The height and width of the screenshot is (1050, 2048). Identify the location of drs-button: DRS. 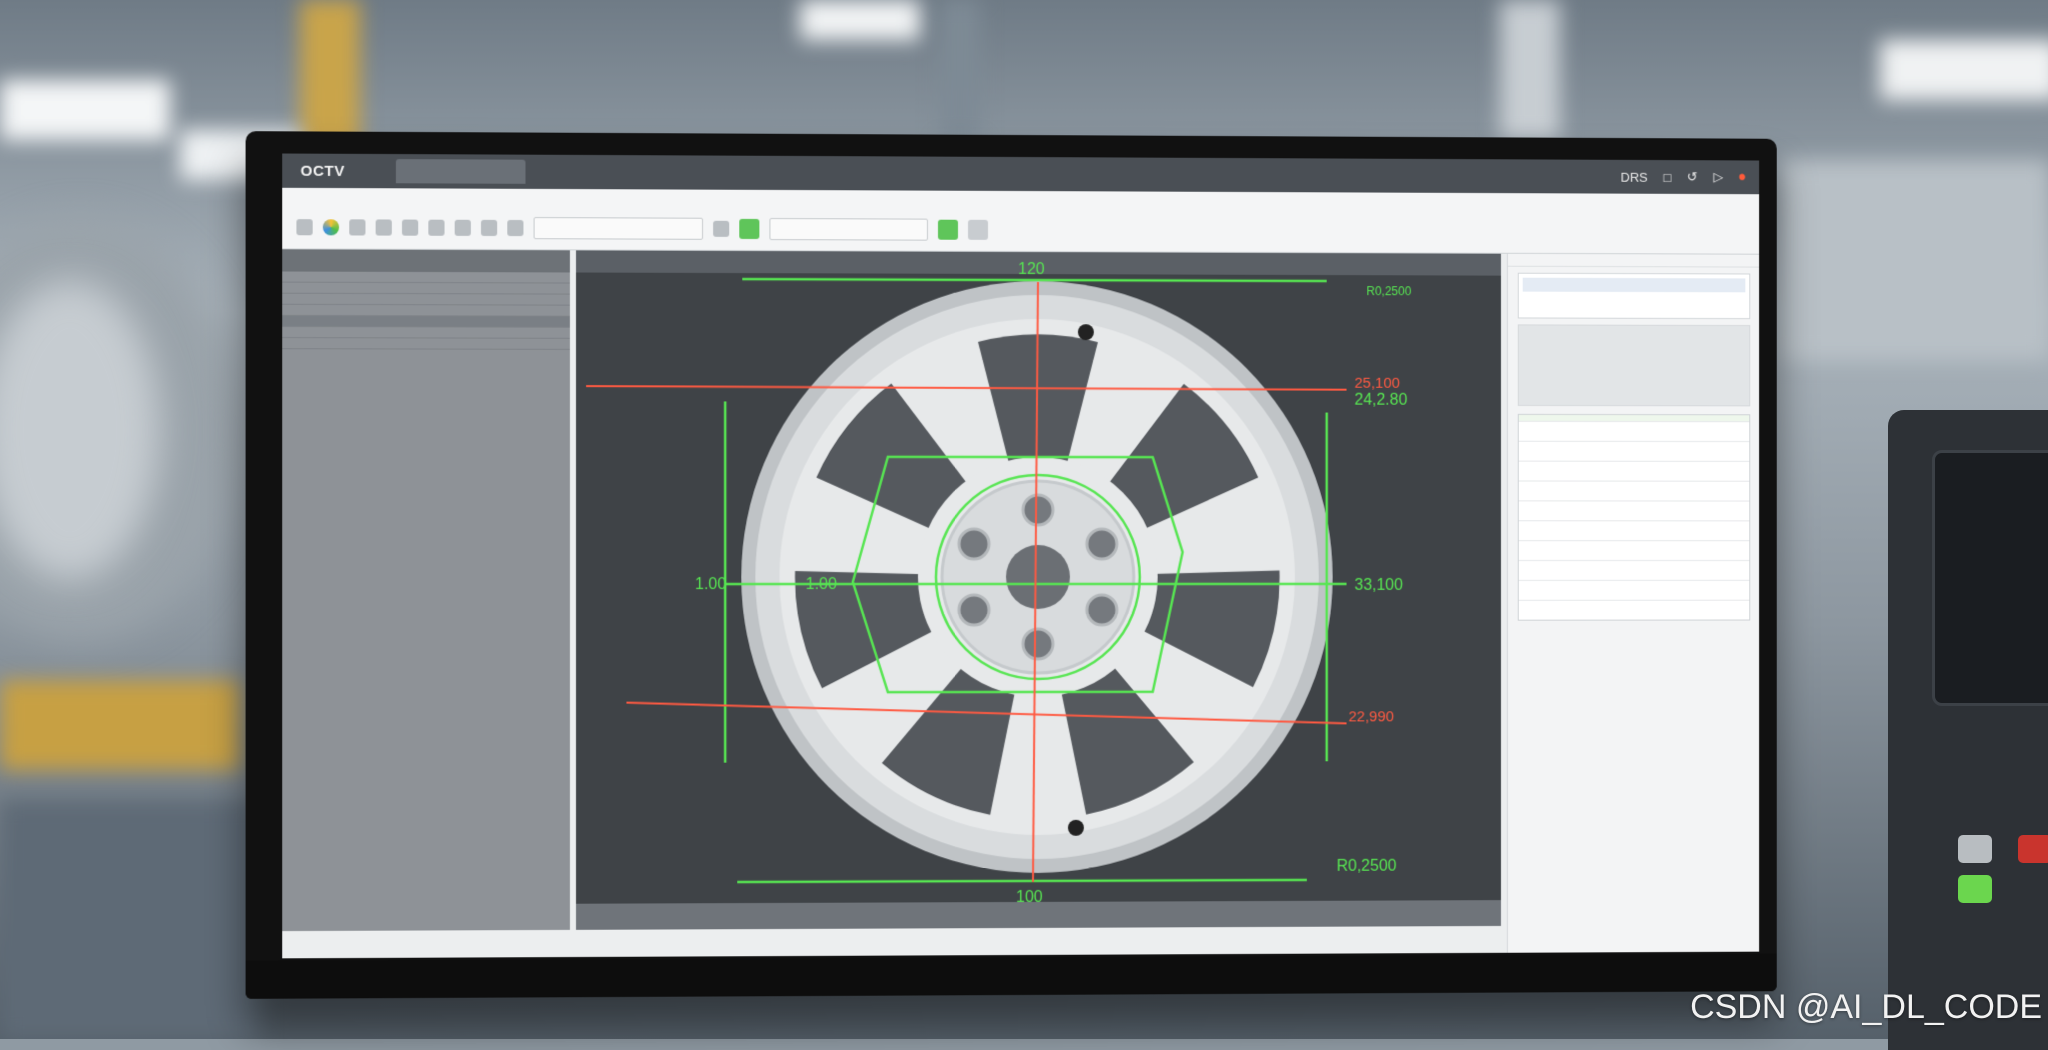
(1634, 176).